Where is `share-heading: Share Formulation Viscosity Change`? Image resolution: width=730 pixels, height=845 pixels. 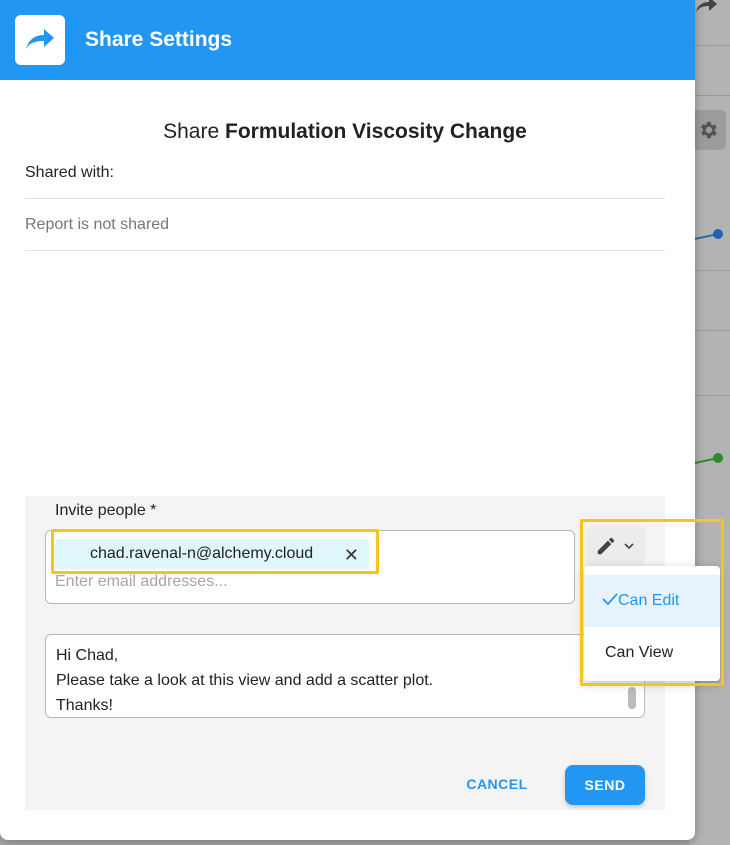 share-heading: Share Formulation Viscosity Change is located at coordinates (345, 132).